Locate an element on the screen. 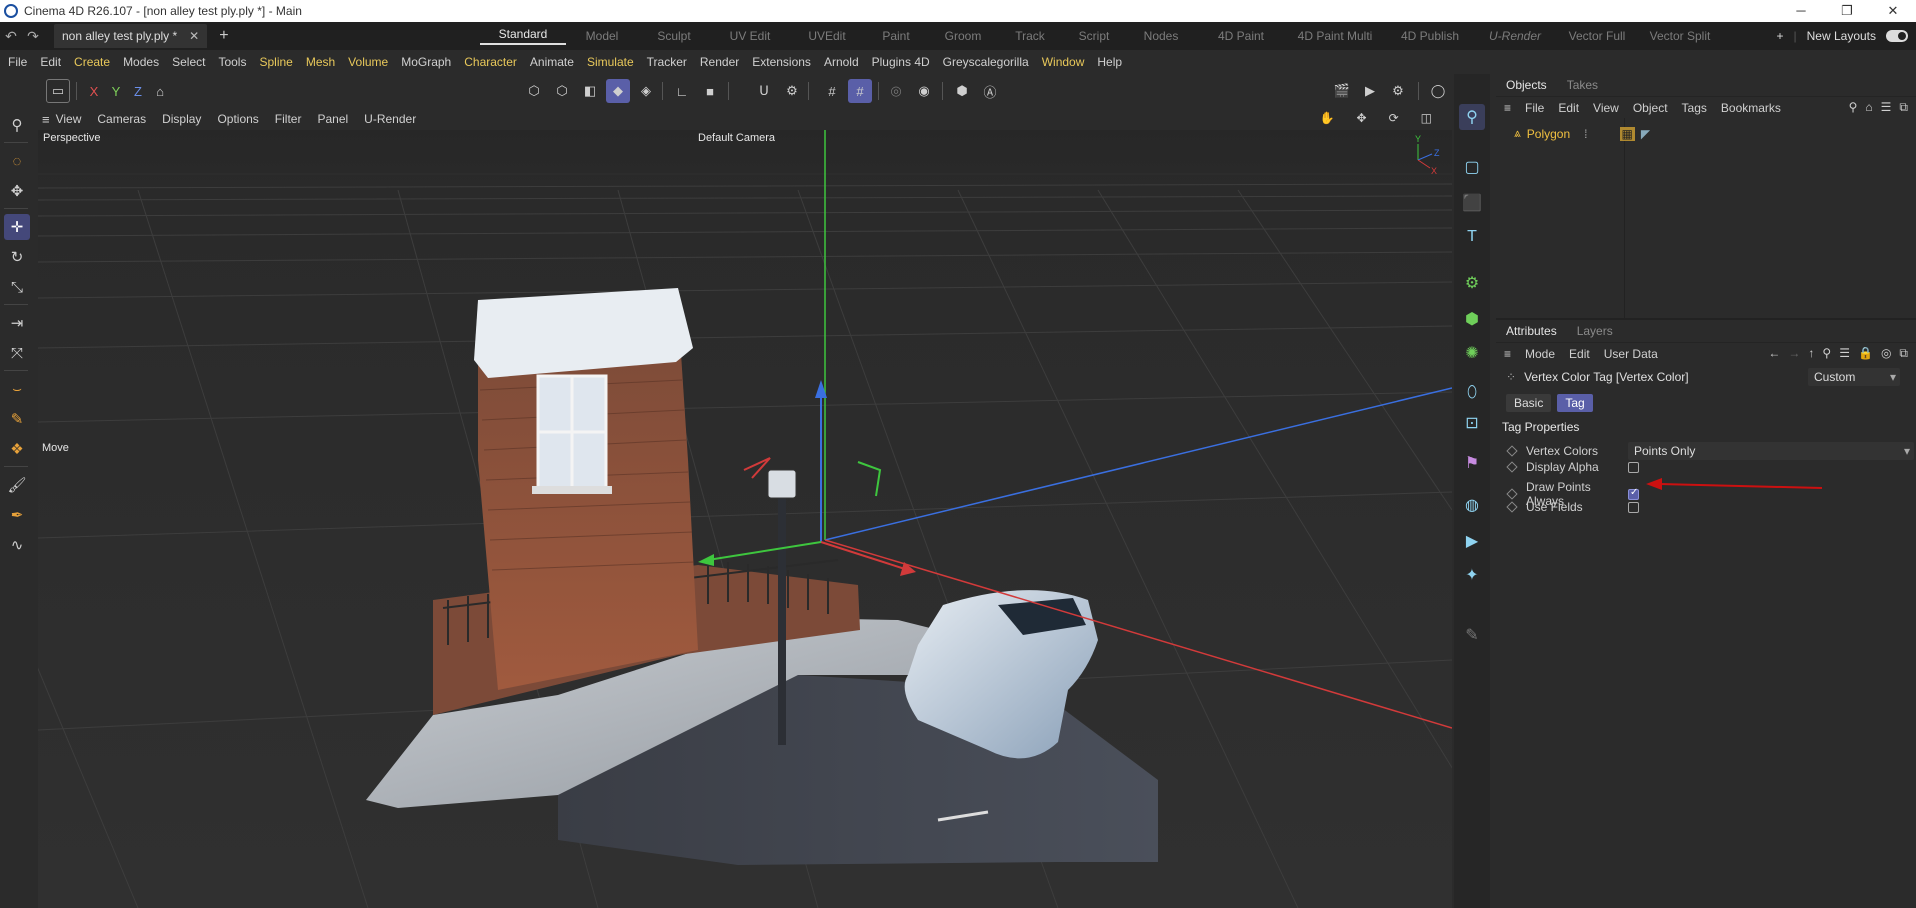  vertex-color-tag-icon: ▦ is located at coordinates (1627, 133).